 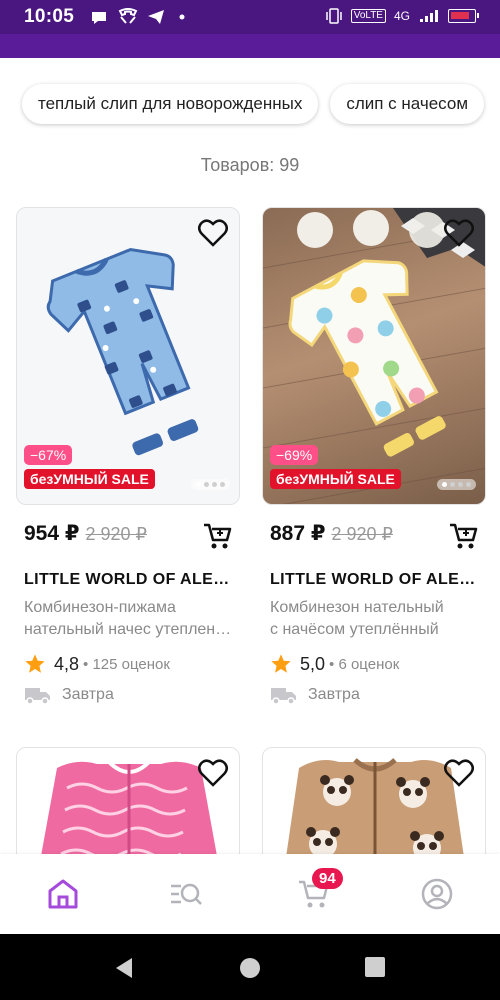 I want to click on status-bar: 10:05 VoLTE 4G, so click(x=250, y=17).